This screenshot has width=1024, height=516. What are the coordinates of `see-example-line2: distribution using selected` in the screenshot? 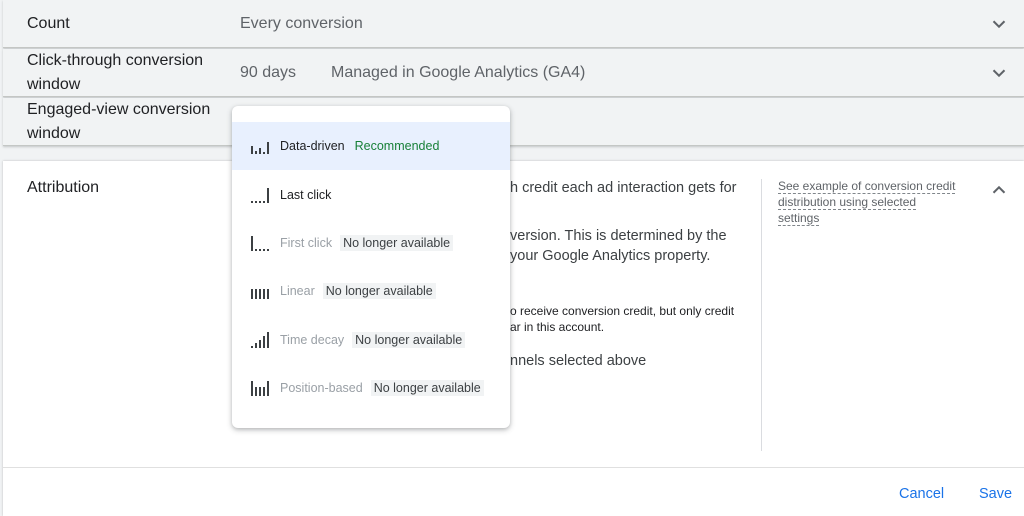 It's located at (847, 202).